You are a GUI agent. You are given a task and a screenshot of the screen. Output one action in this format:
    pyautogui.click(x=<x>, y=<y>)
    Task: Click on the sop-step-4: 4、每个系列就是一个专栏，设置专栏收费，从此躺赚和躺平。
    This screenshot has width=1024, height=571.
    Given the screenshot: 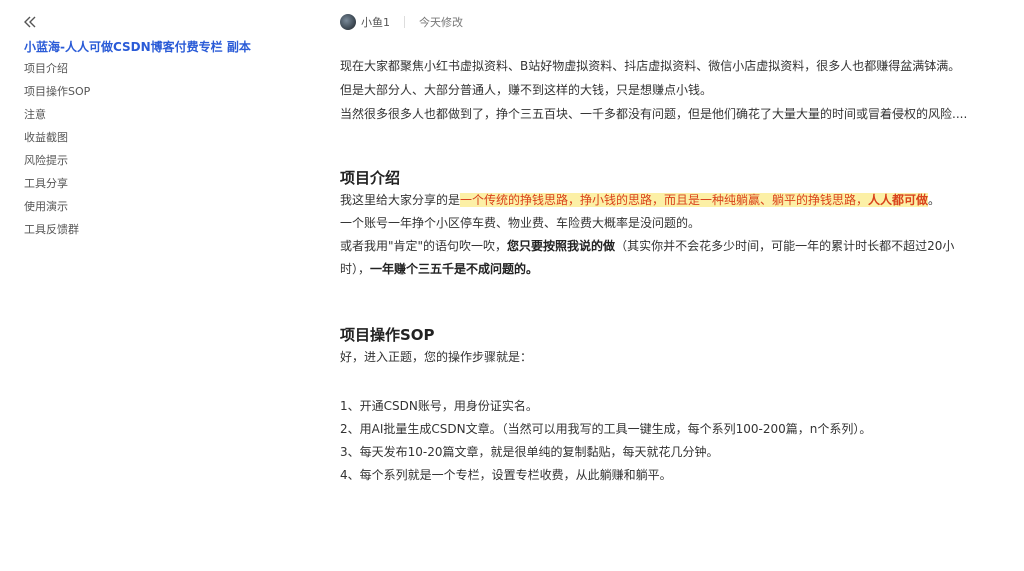 What is the action you would take?
    pyautogui.click(x=506, y=475)
    